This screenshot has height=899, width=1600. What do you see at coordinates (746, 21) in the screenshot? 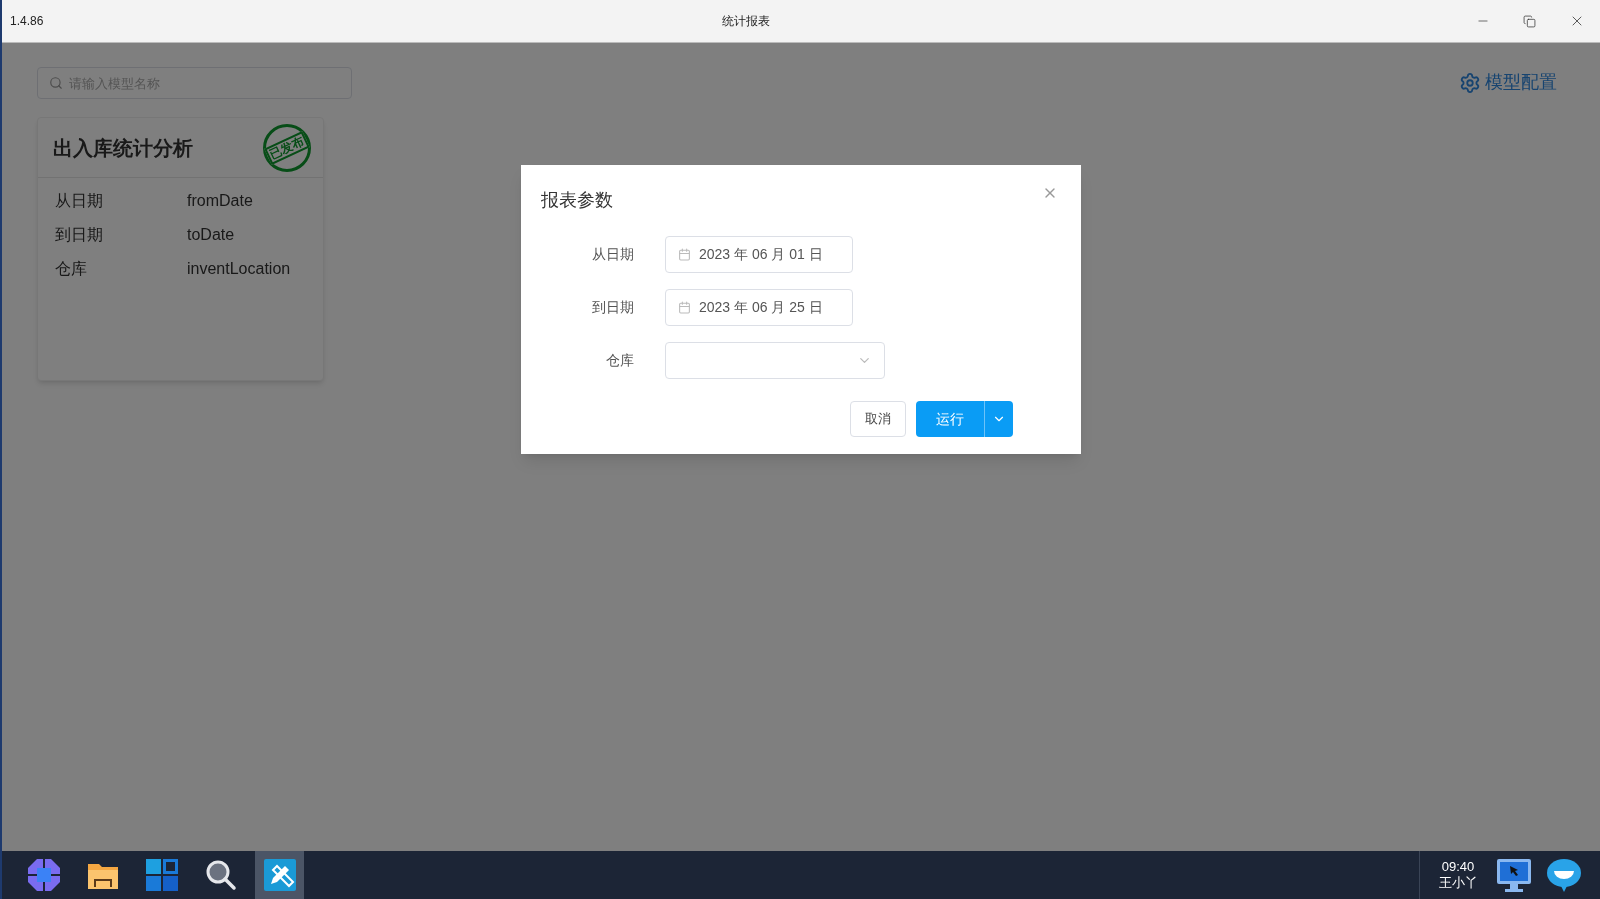
I see `window-title: 统计报表` at bounding box center [746, 21].